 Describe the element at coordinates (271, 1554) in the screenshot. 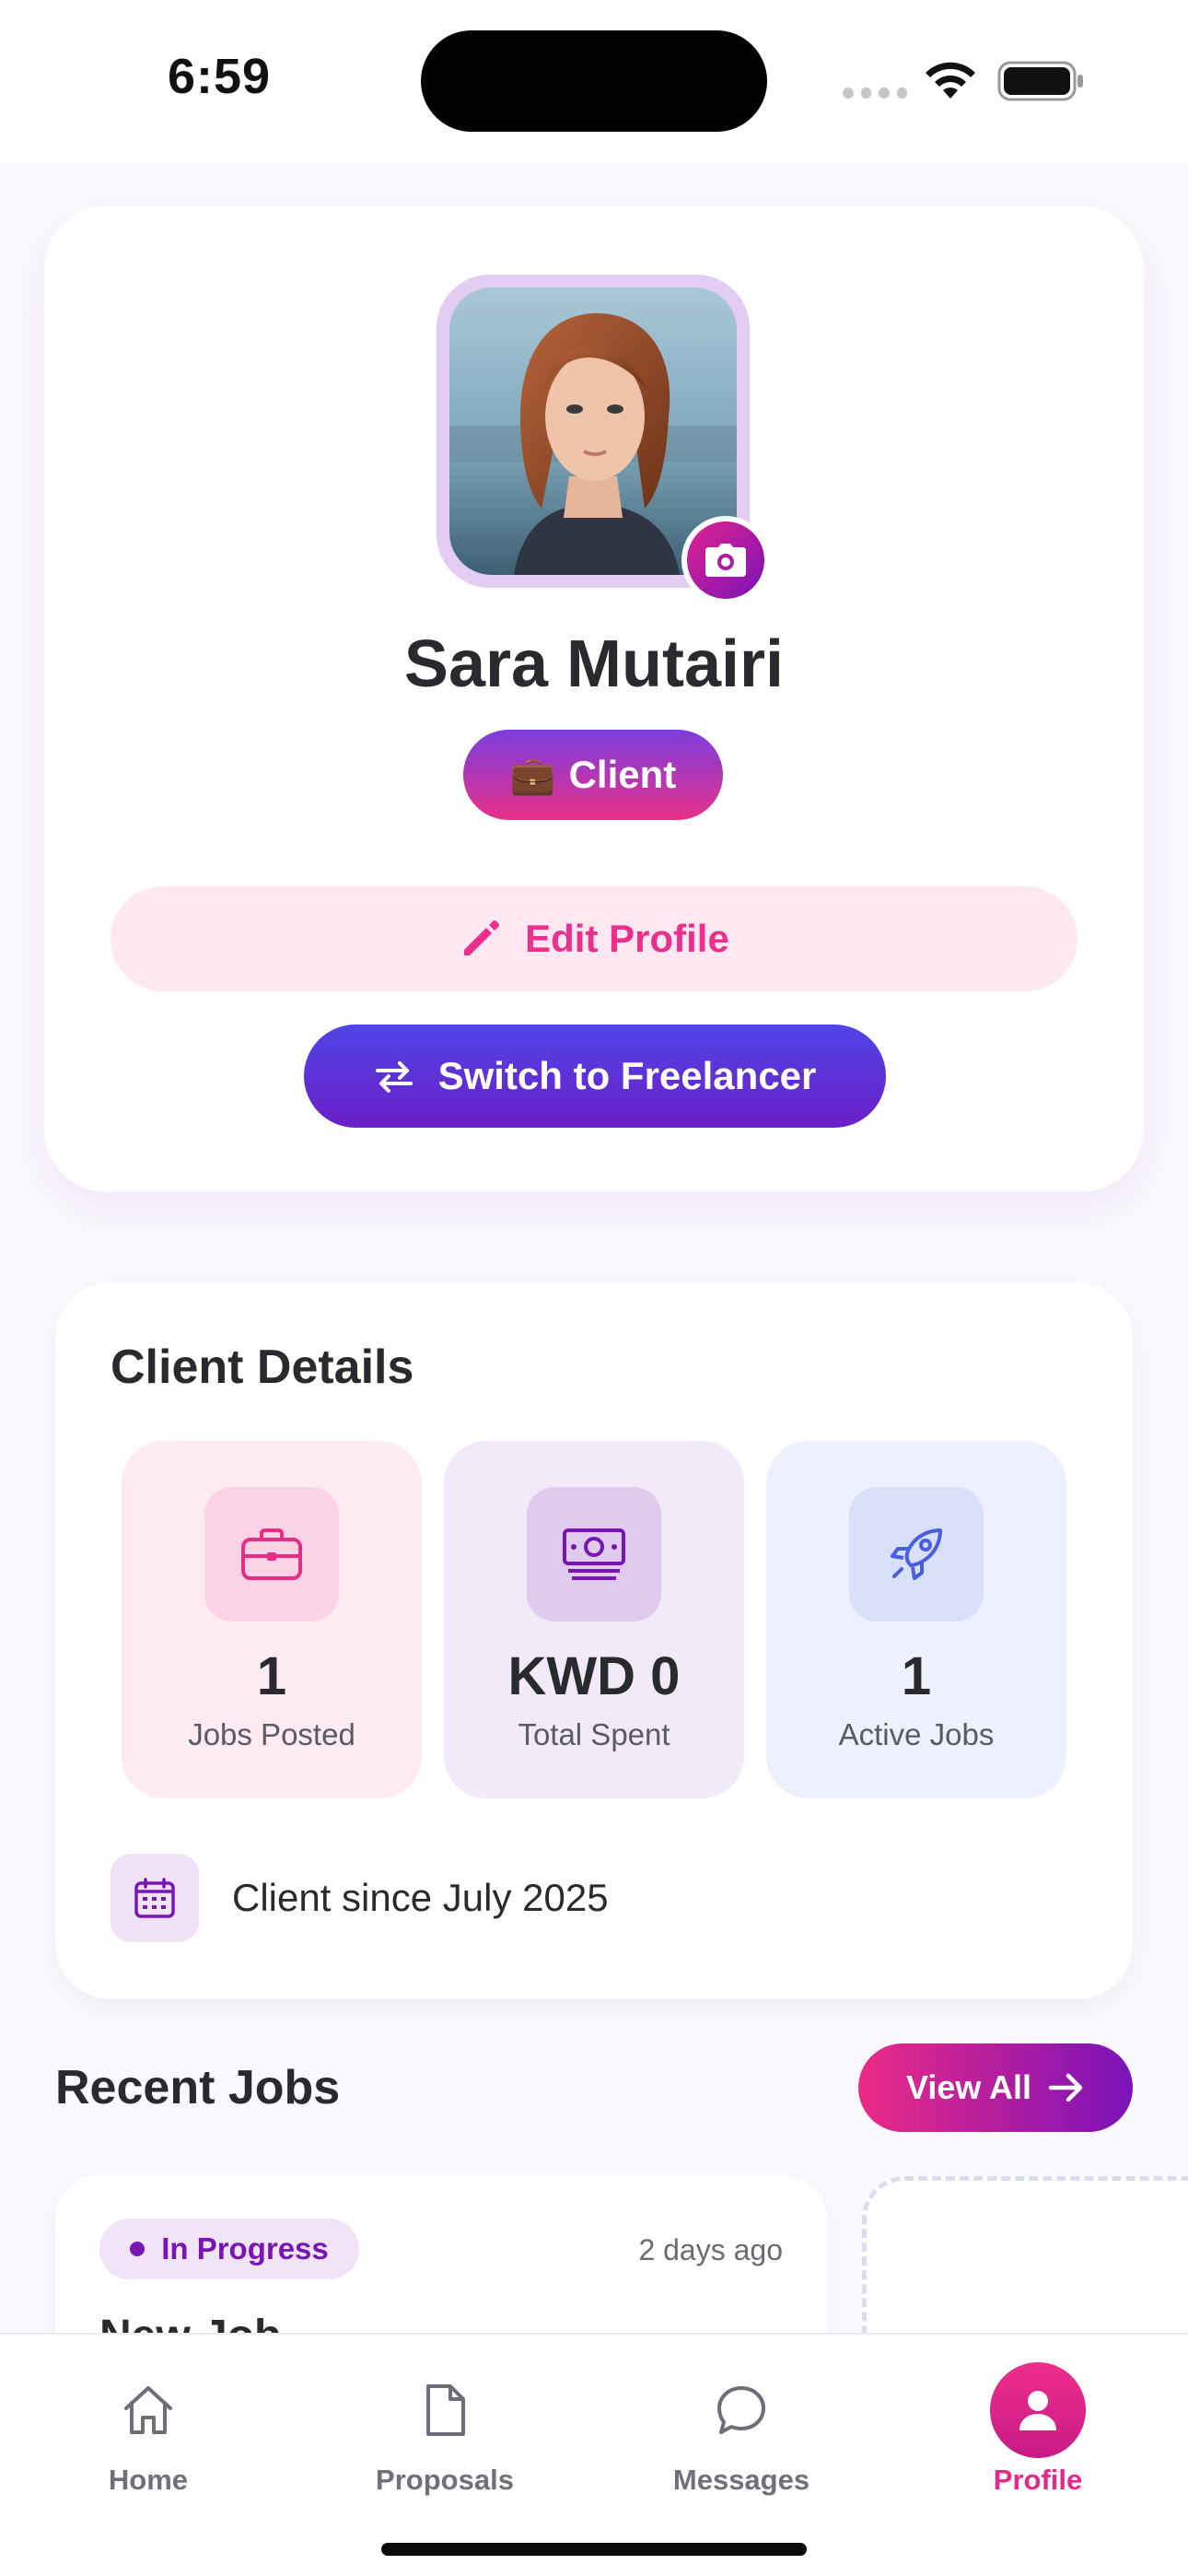

I see `briefcase-icon` at that location.